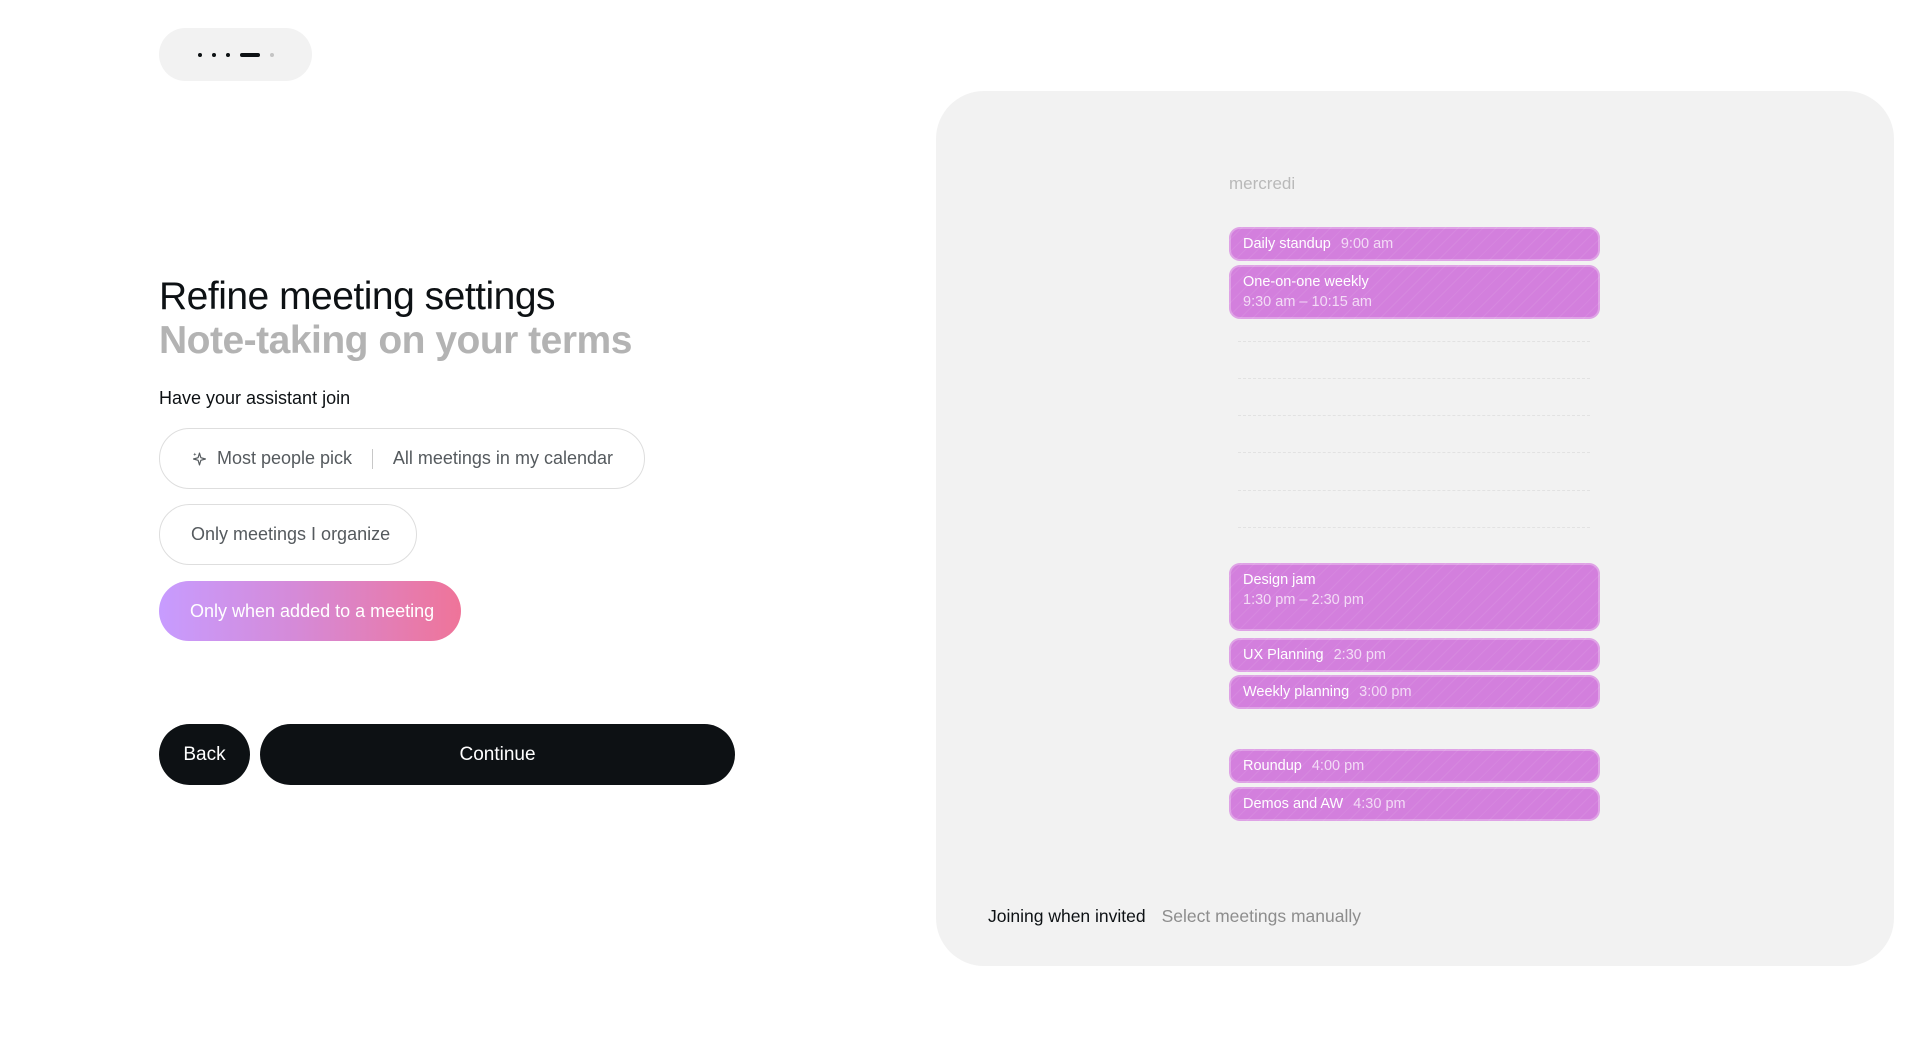 This screenshot has width=1920, height=1052. I want to click on event-time: 4:30 pm, so click(1379, 804).